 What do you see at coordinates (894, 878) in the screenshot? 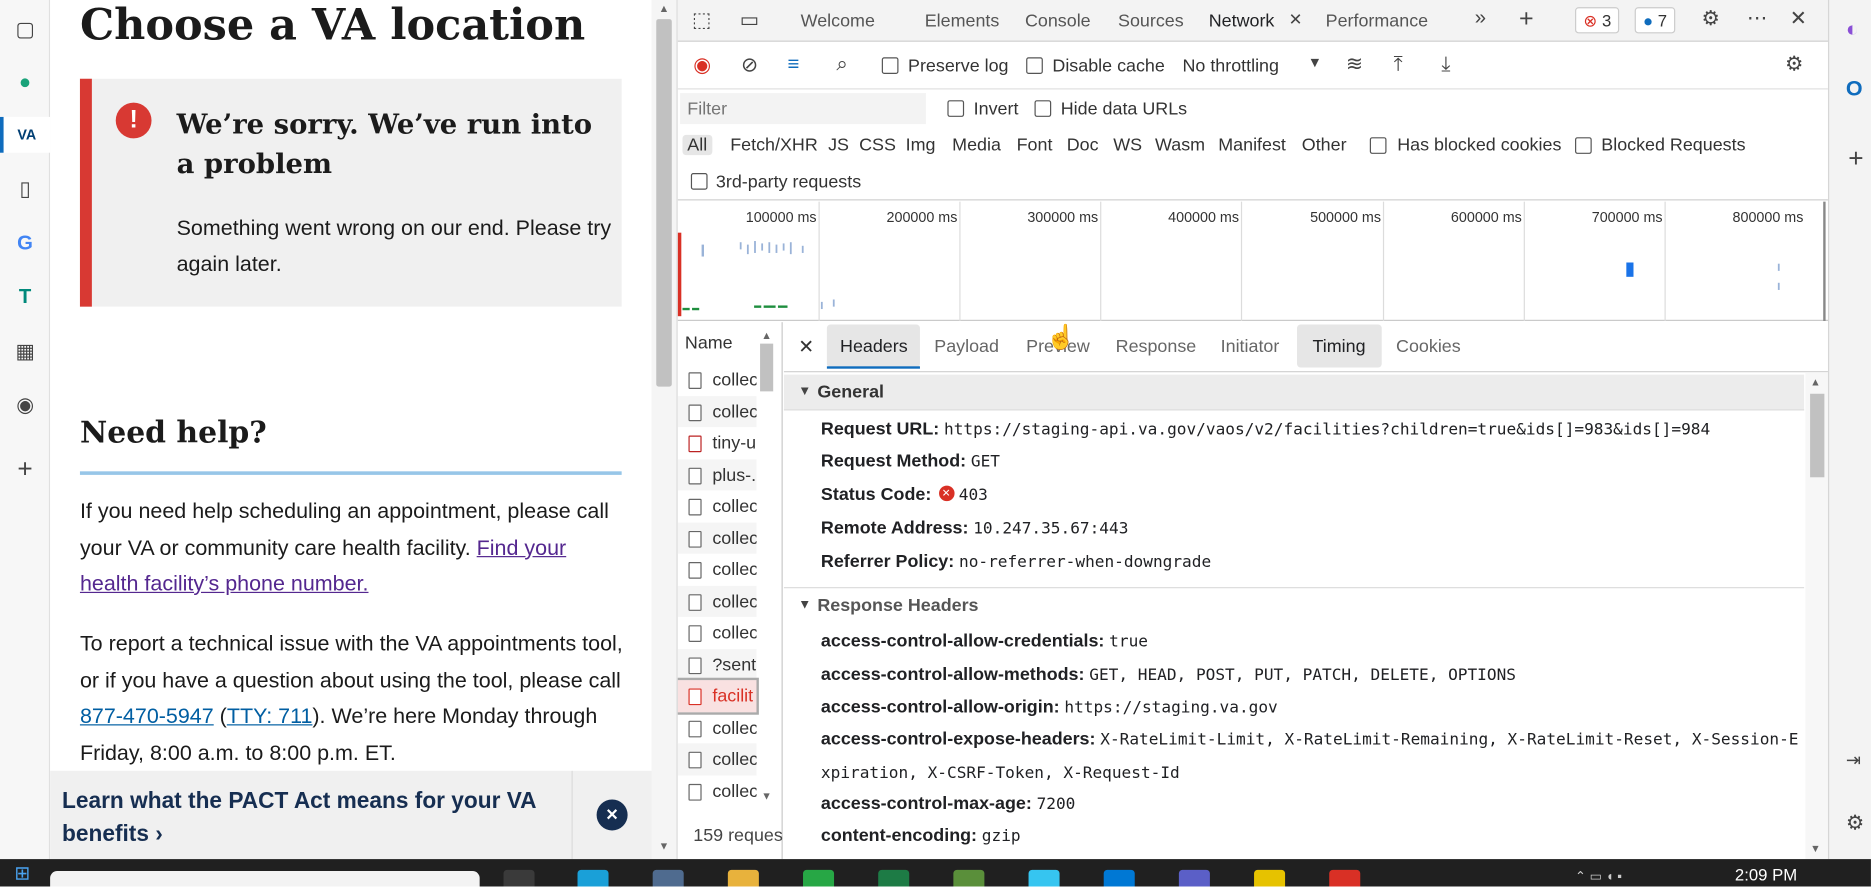
I see `excel-icon` at bounding box center [894, 878].